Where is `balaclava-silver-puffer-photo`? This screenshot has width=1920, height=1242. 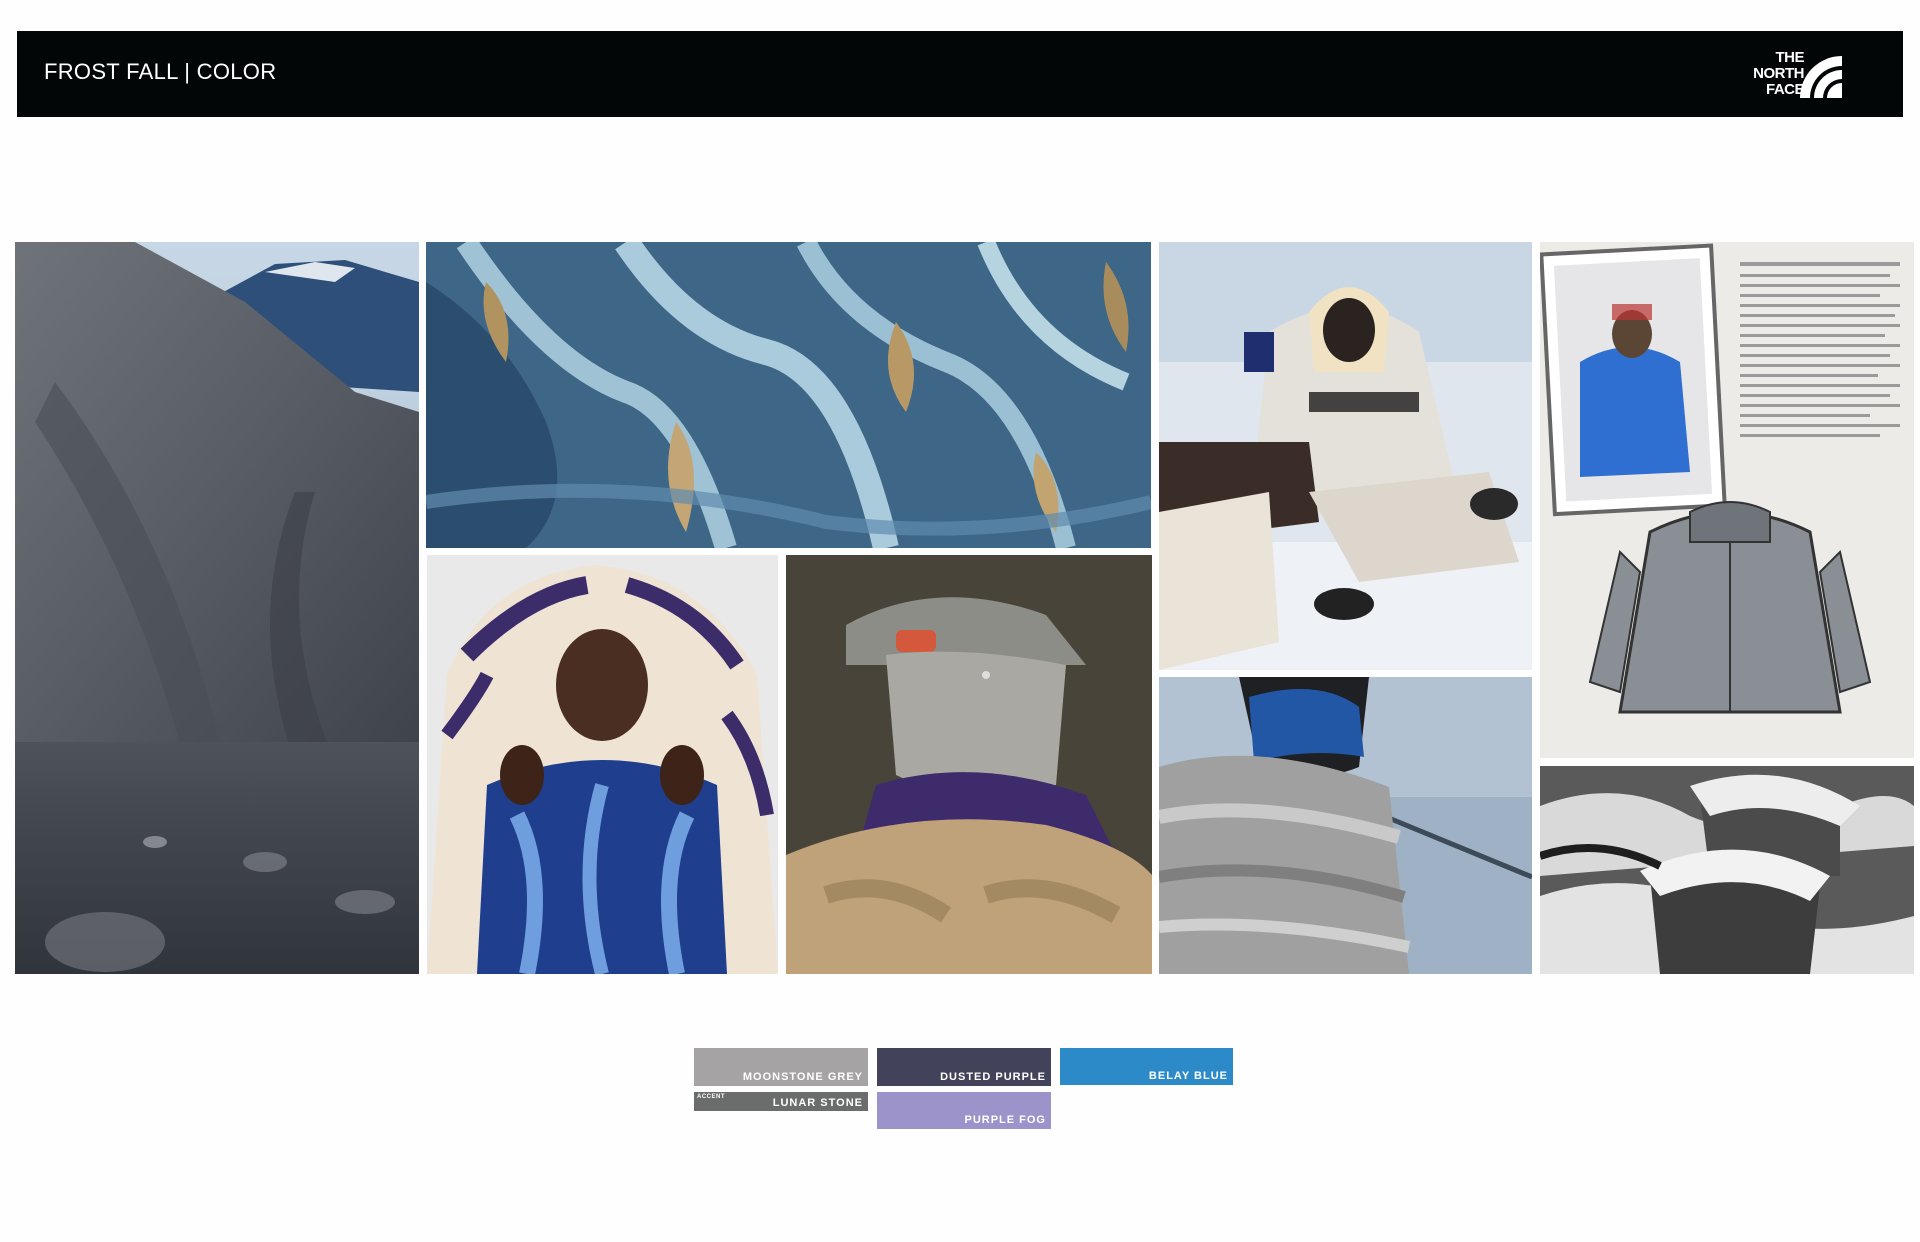 balaclava-silver-puffer-photo is located at coordinates (1345, 825).